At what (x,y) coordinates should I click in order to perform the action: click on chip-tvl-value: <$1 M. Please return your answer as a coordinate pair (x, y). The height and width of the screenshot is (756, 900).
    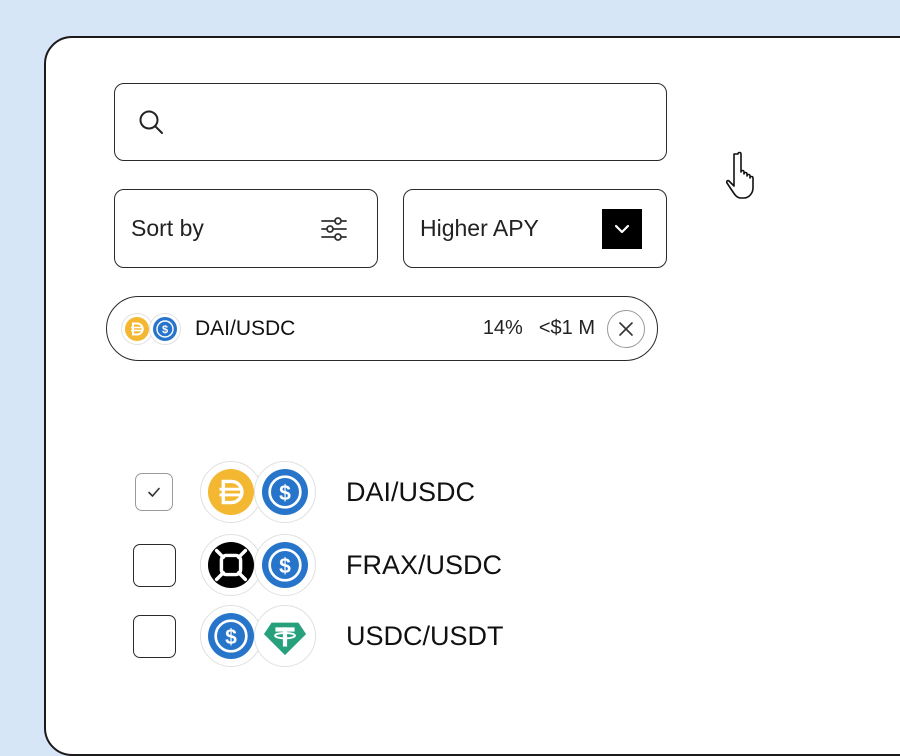
    Looking at the image, I should click on (566, 328).